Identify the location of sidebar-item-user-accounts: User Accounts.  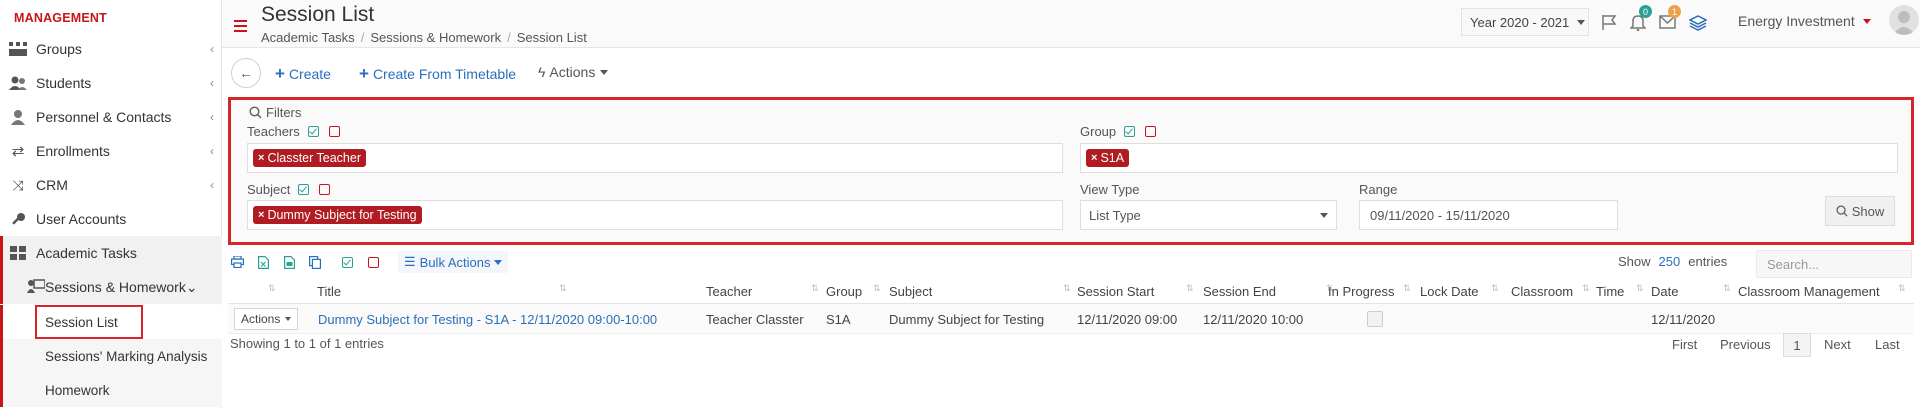
(111, 219).